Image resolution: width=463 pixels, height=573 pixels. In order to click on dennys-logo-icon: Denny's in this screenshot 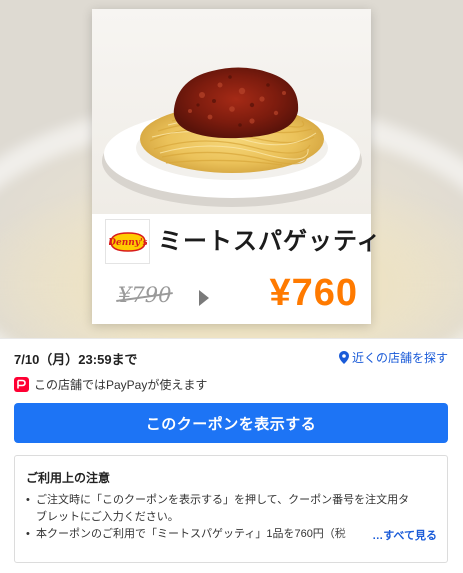, I will do `click(128, 241)`.